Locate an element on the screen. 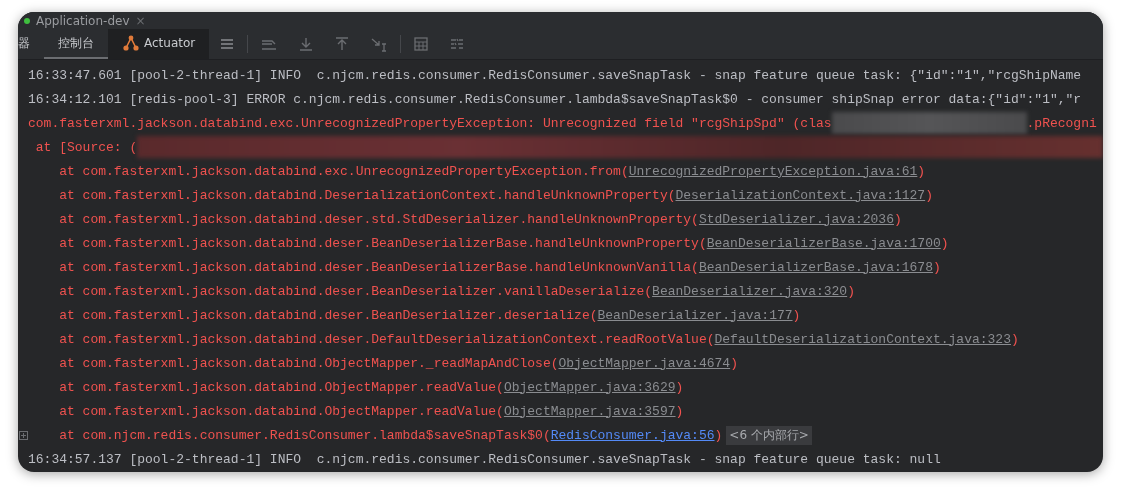 This screenshot has width=1121, height=490. close-icon: × is located at coordinates (140, 20).